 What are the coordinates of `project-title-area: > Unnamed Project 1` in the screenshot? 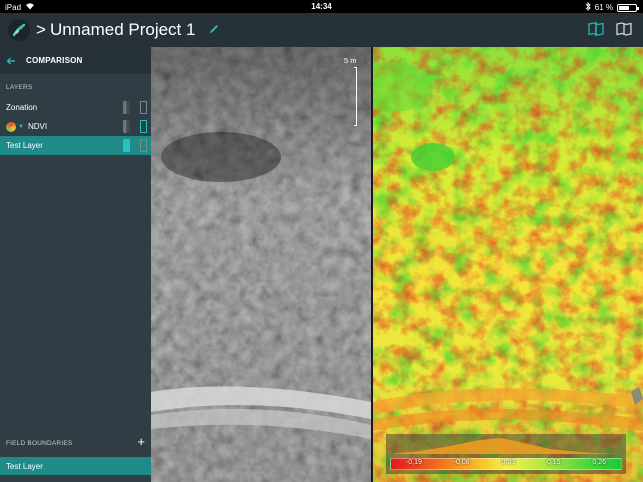 It's located at (128, 30).